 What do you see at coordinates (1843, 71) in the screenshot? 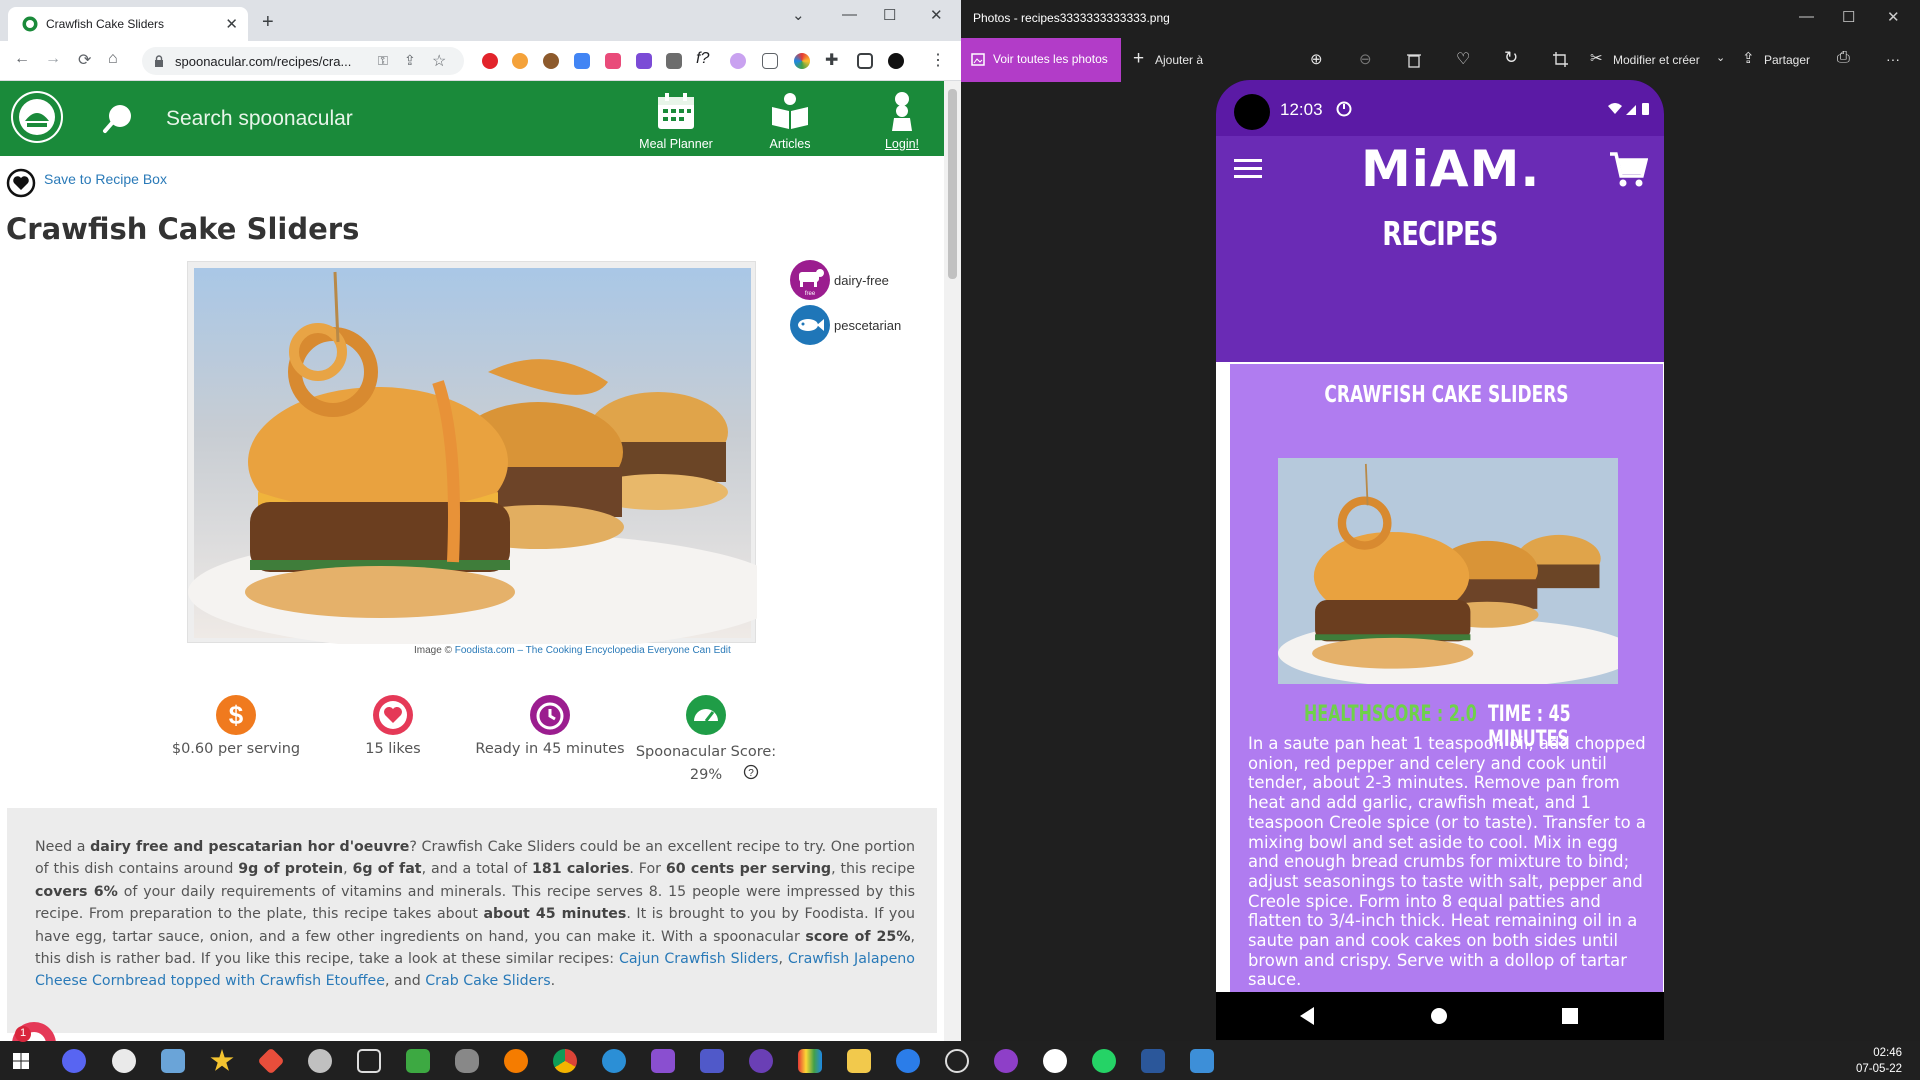
I see `print-icon: ⎙` at bounding box center [1843, 71].